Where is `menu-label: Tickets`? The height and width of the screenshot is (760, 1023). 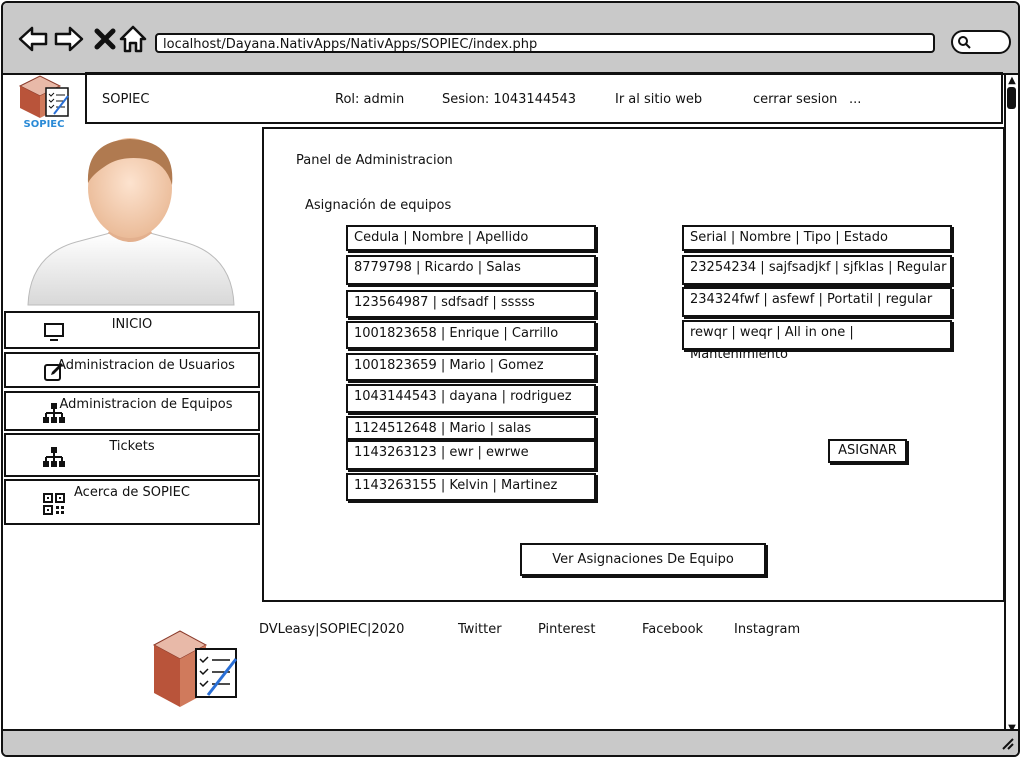
menu-label: Tickets is located at coordinates (132, 446).